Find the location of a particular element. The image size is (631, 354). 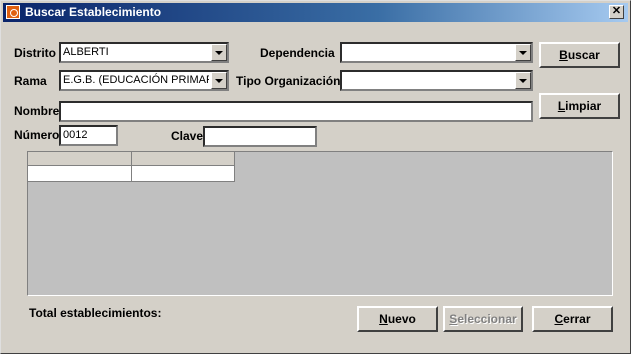

limpiar-label: impiar is located at coordinates (583, 106).